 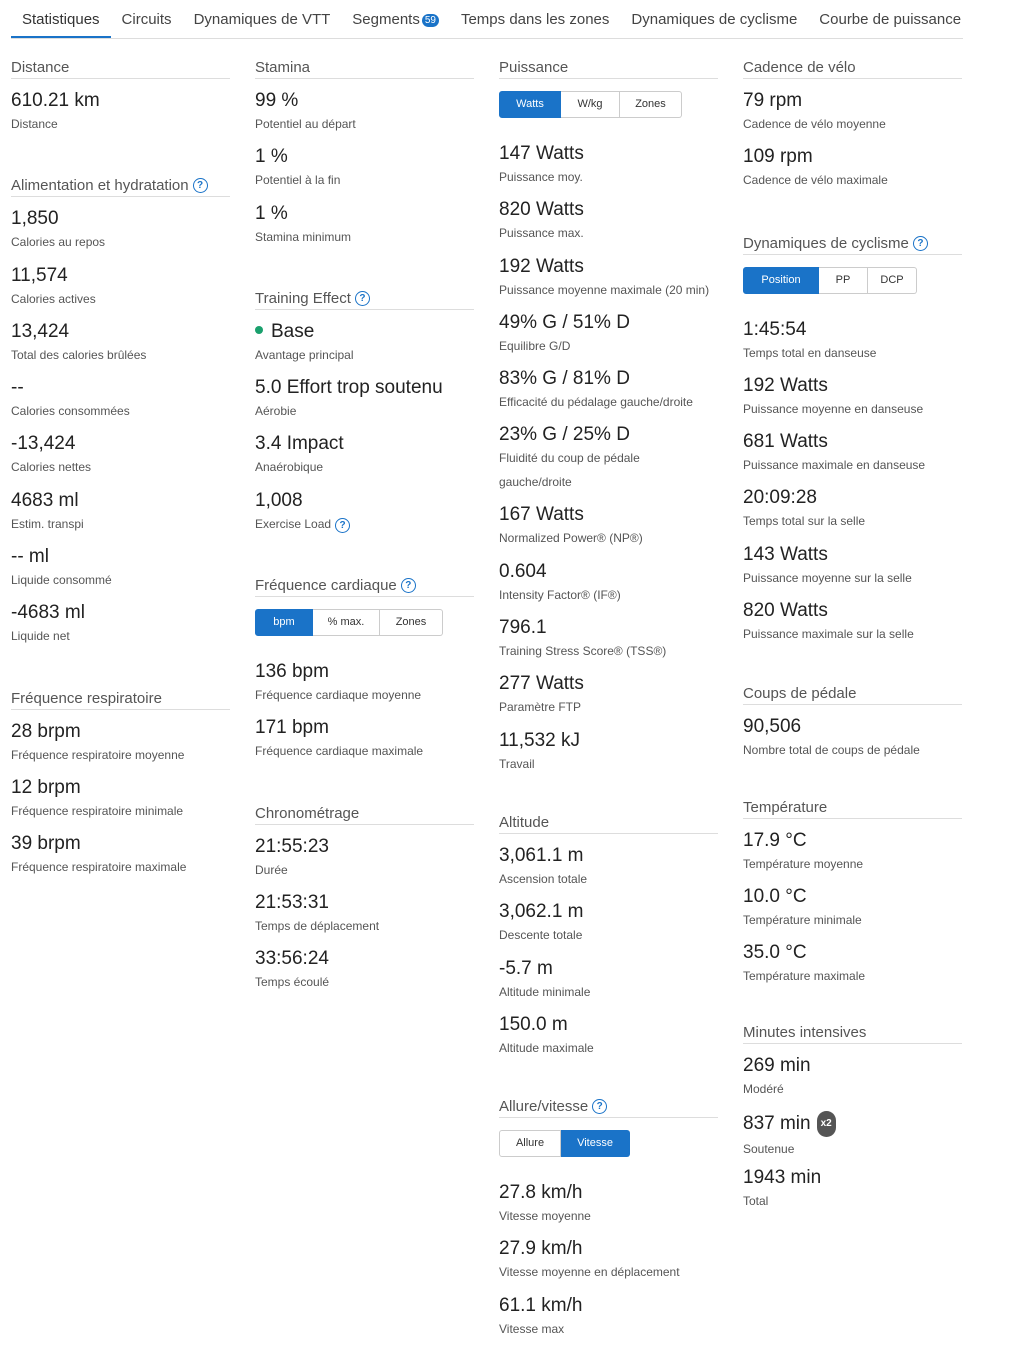 What do you see at coordinates (53, 298) in the screenshot?
I see `stat-label: Calories actives` at bounding box center [53, 298].